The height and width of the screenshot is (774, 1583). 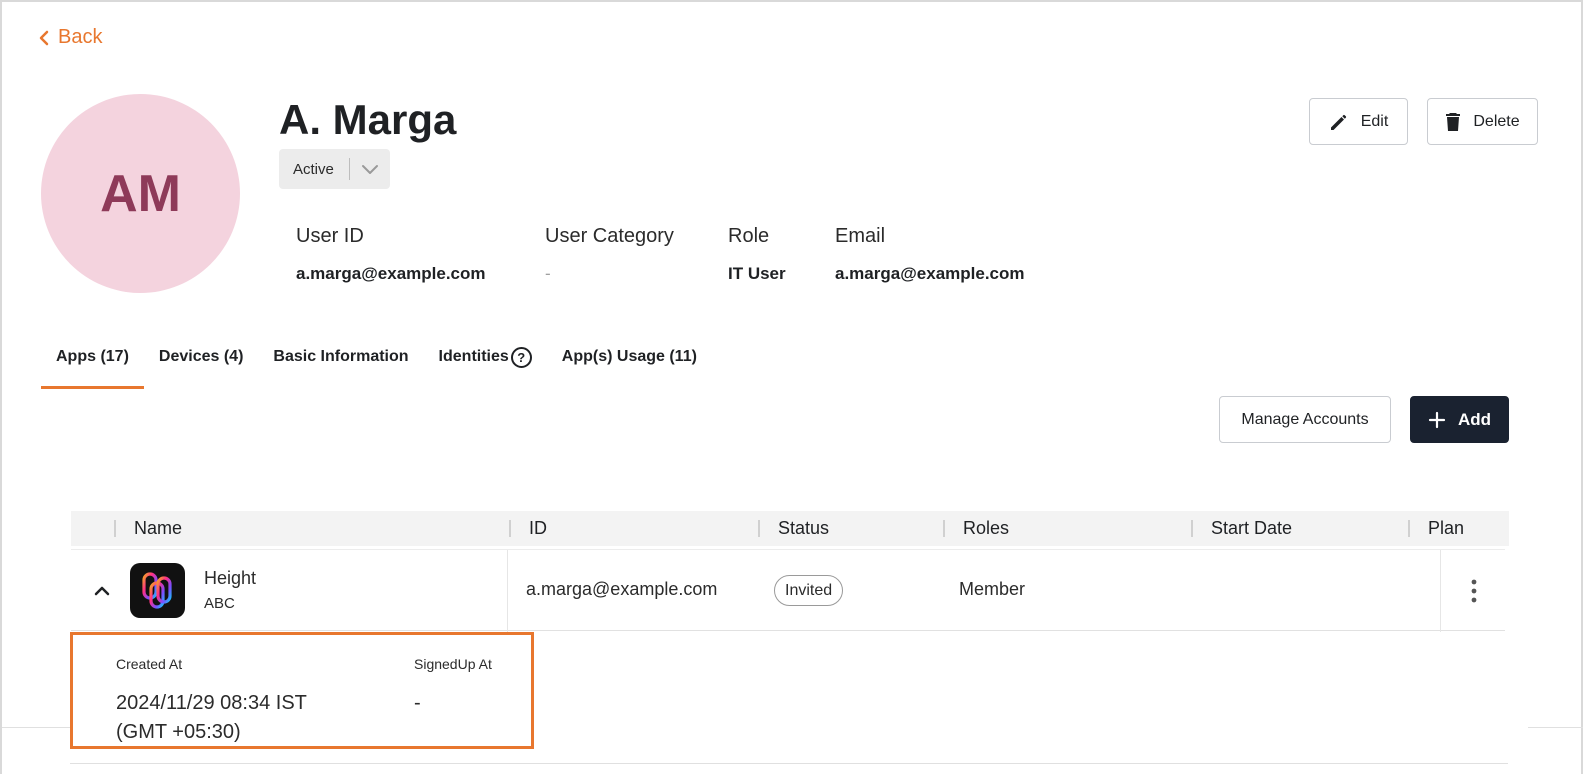 I want to click on created-at-label: Created At, so click(x=149, y=664).